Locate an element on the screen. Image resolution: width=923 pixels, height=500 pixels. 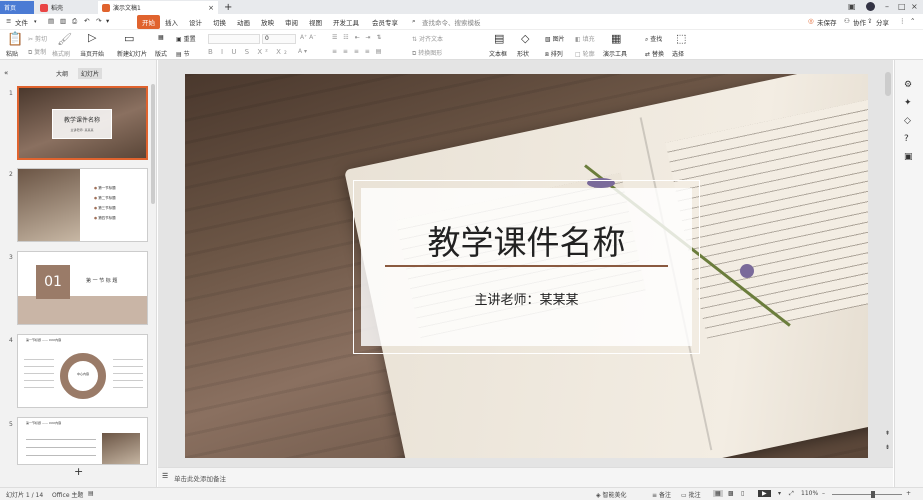
font-name-select is located at coordinates (234, 39).